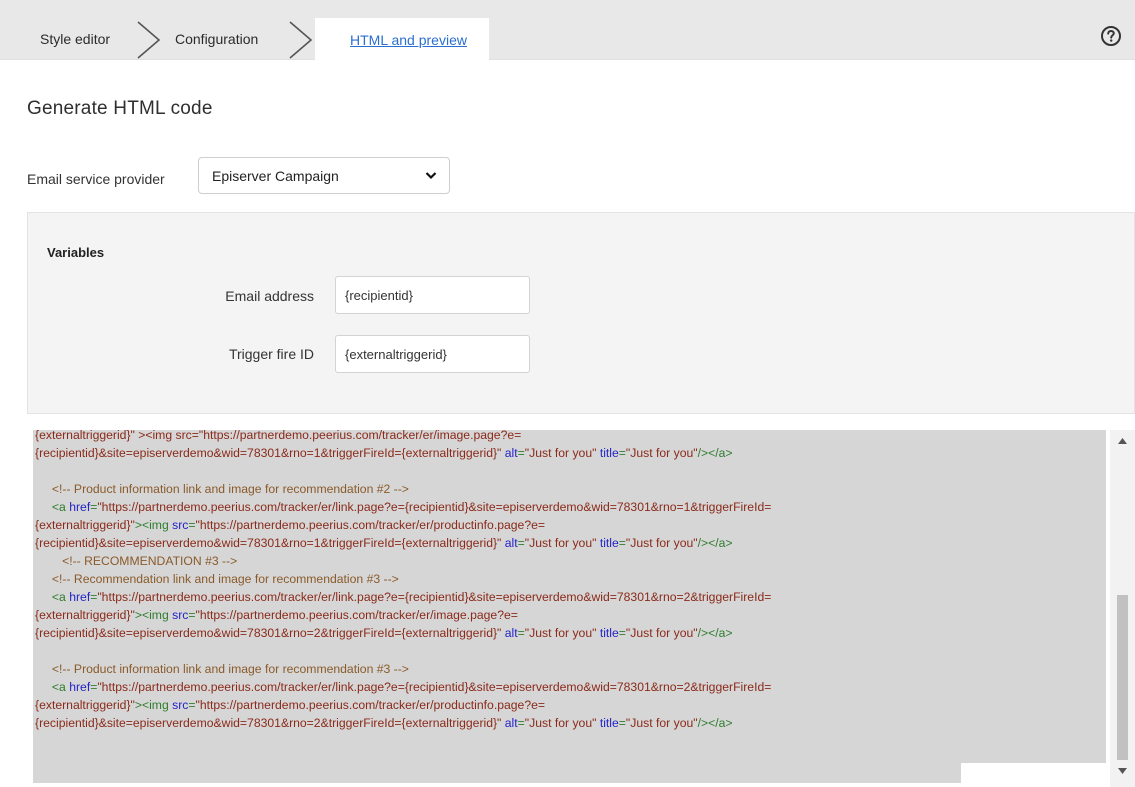 The height and width of the screenshot is (787, 1135). Describe the element at coordinates (96, 179) in the screenshot. I see `email-service-provider-label: Email service provider` at that location.